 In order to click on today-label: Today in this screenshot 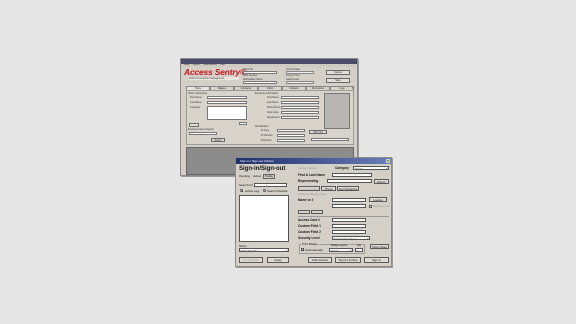, I will do `click(269, 177)`.